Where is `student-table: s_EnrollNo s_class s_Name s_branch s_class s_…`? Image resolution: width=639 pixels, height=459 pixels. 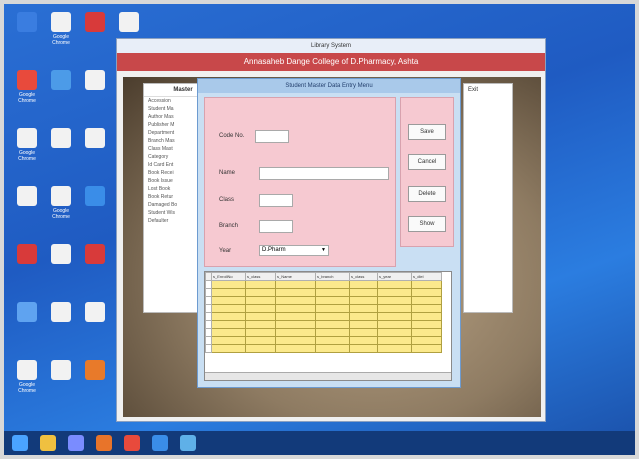 student-table: s_EnrollNo s_class s_Name s_branch s_class s_… is located at coordinates (323, 312).